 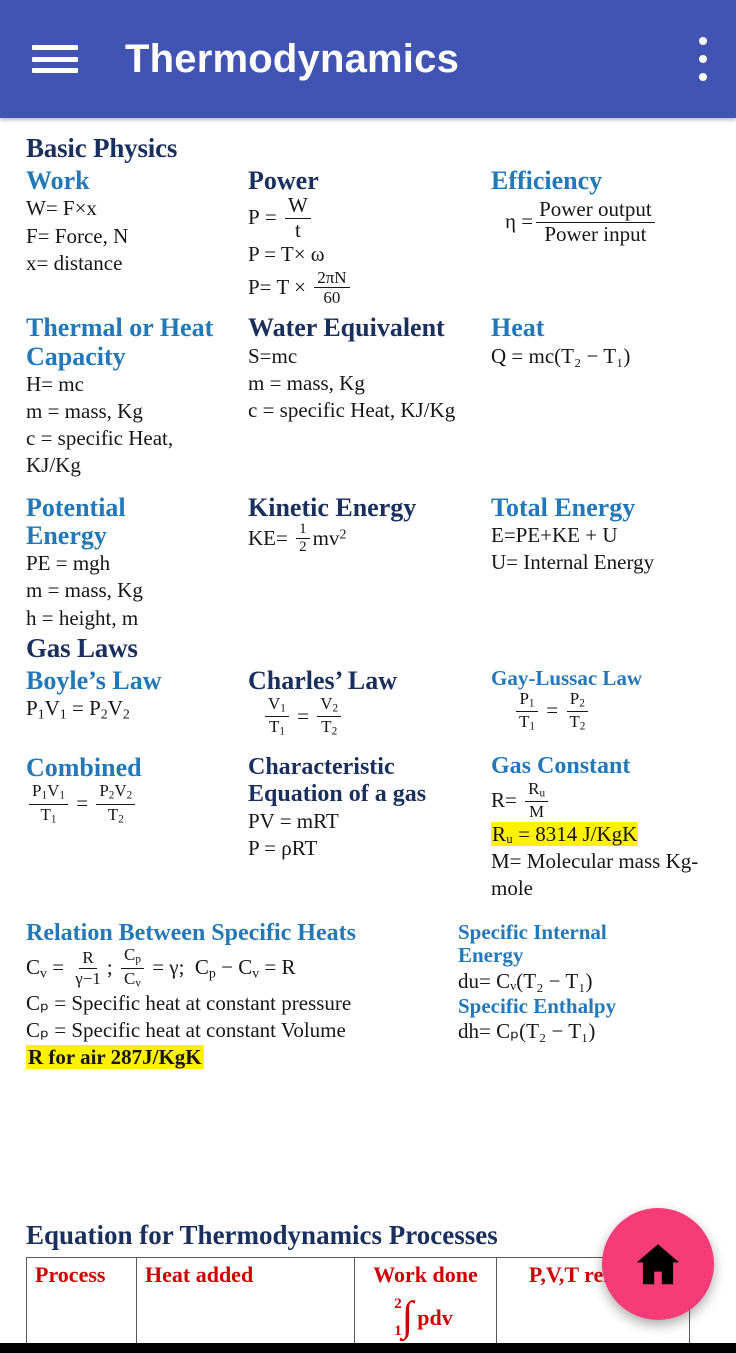 I want to click on card-title: Thermal or Heat Capacity, so click(x=120, y=342).